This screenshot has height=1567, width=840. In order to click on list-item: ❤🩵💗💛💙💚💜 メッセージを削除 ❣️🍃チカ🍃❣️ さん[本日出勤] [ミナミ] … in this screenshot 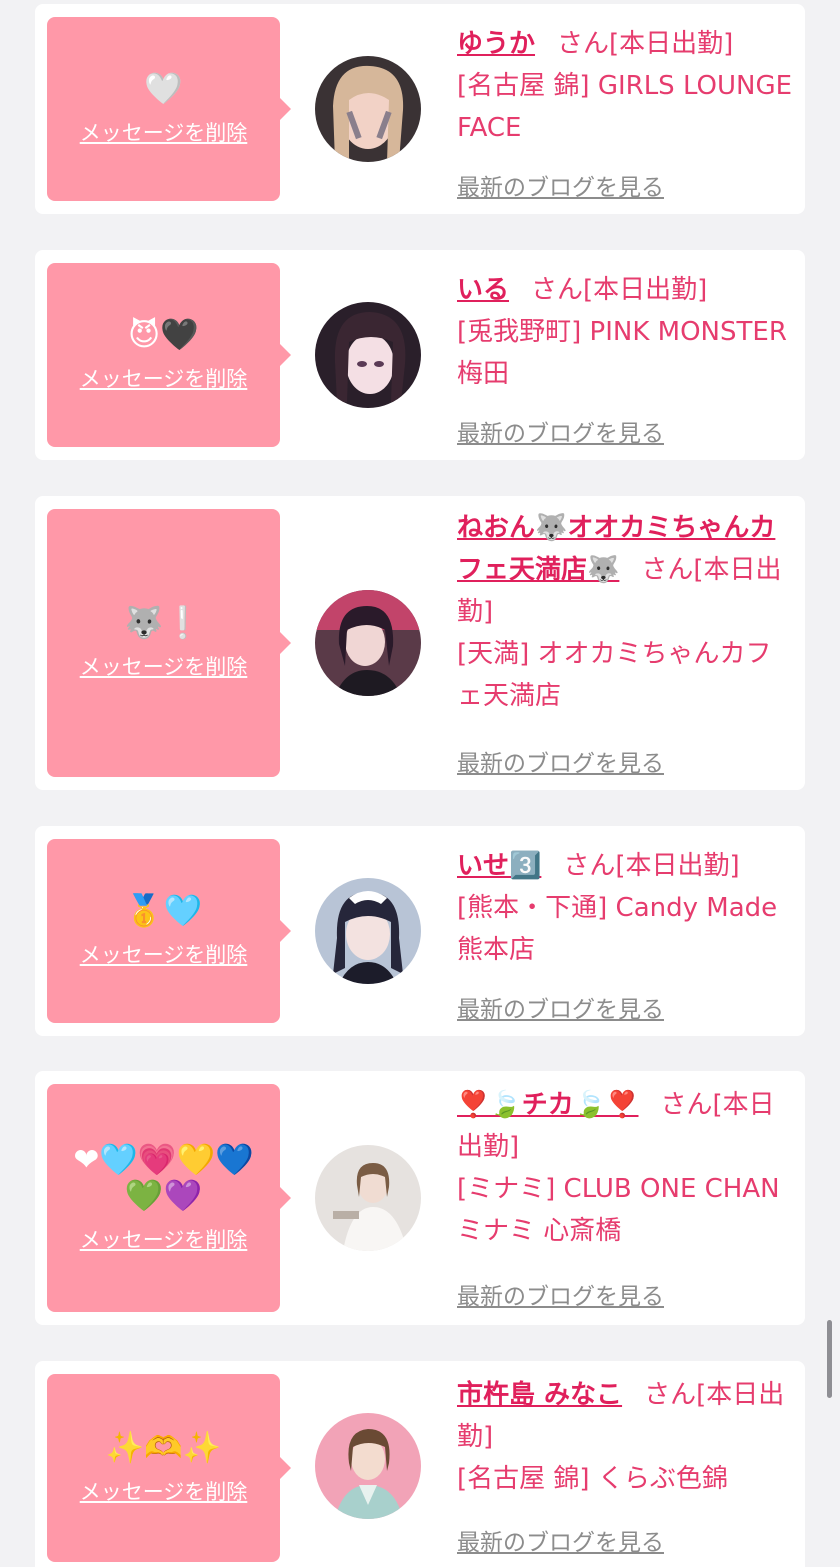, I will do `click(420, 1198)`.